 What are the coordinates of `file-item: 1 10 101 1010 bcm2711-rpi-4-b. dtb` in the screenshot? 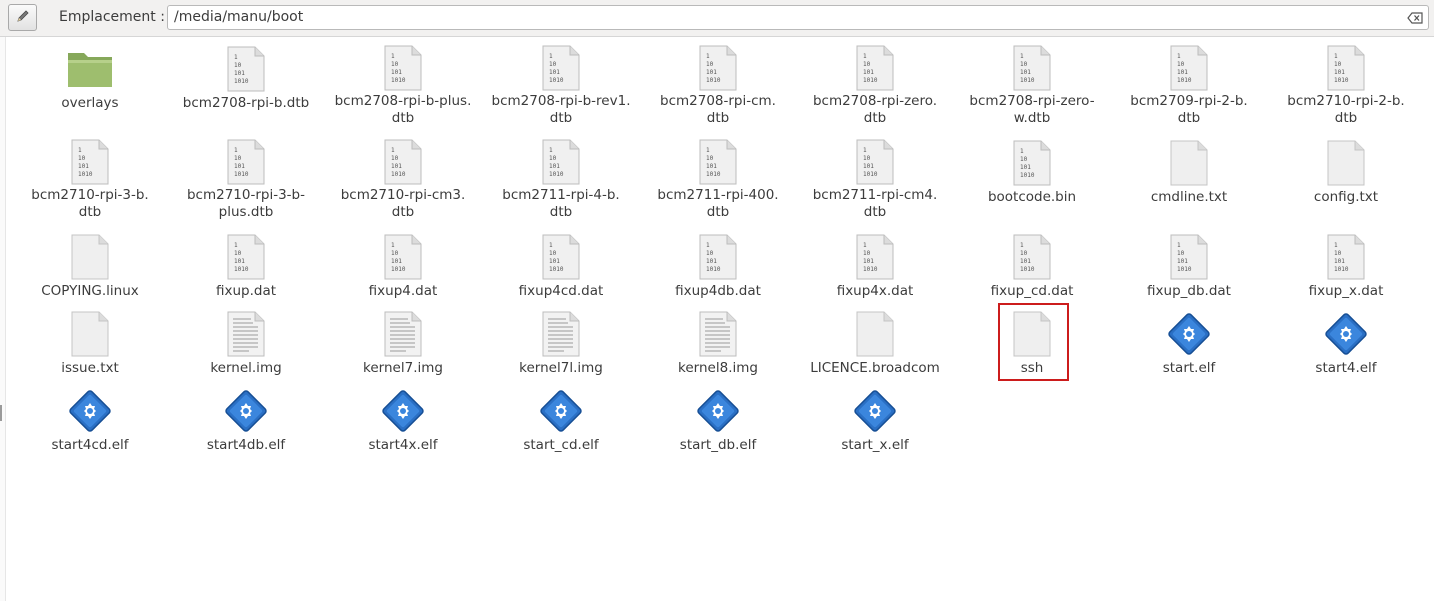 It's located at (561, 179).